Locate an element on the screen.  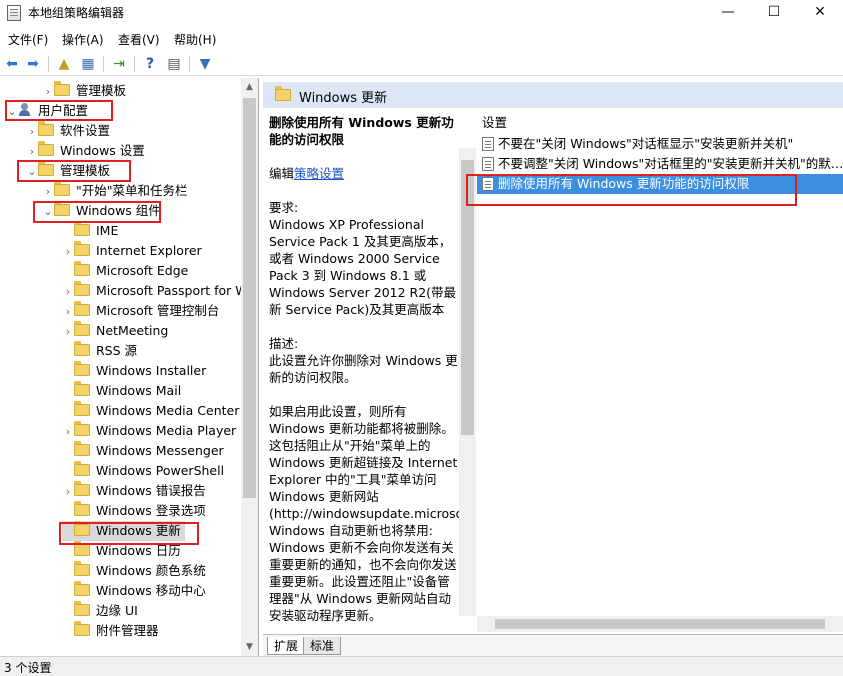
description-scrollbar is located at coordinates (467, 382).